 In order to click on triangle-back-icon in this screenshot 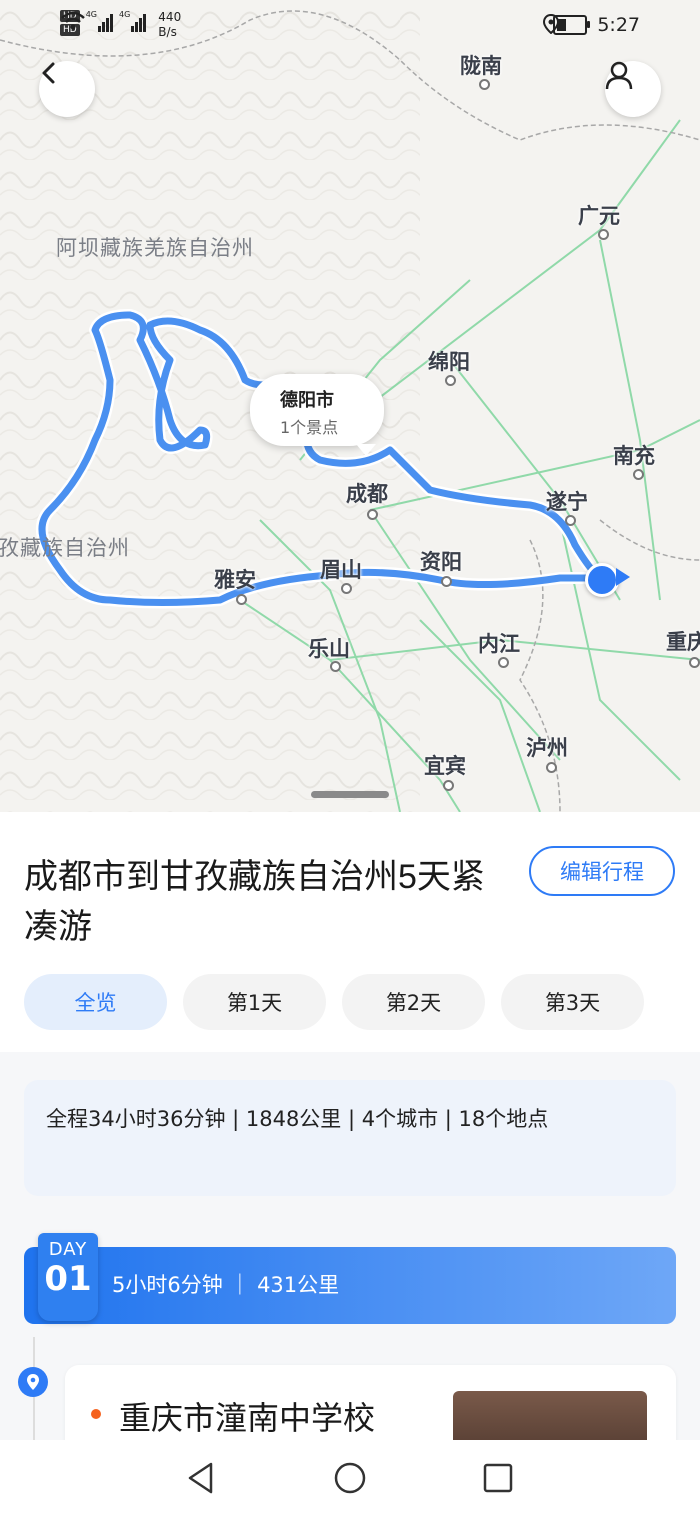, I will do `click(200, 1478)`.